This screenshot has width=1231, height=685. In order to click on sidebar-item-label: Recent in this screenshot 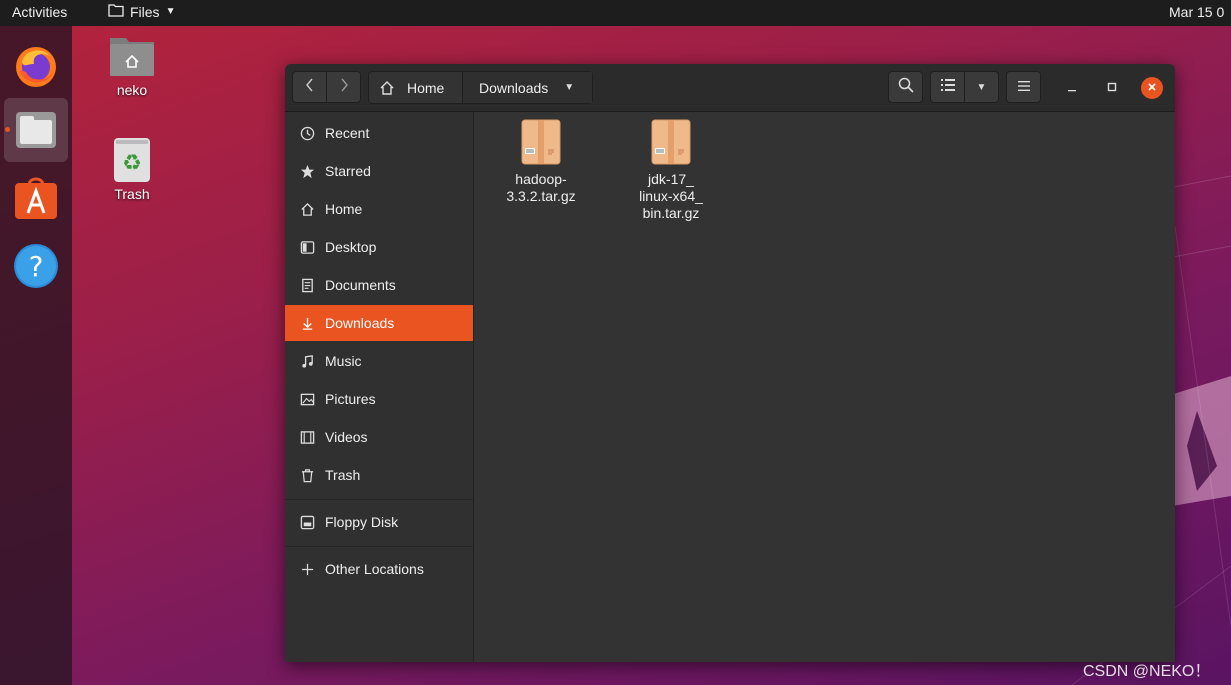, I will do `click(347, 133)`.